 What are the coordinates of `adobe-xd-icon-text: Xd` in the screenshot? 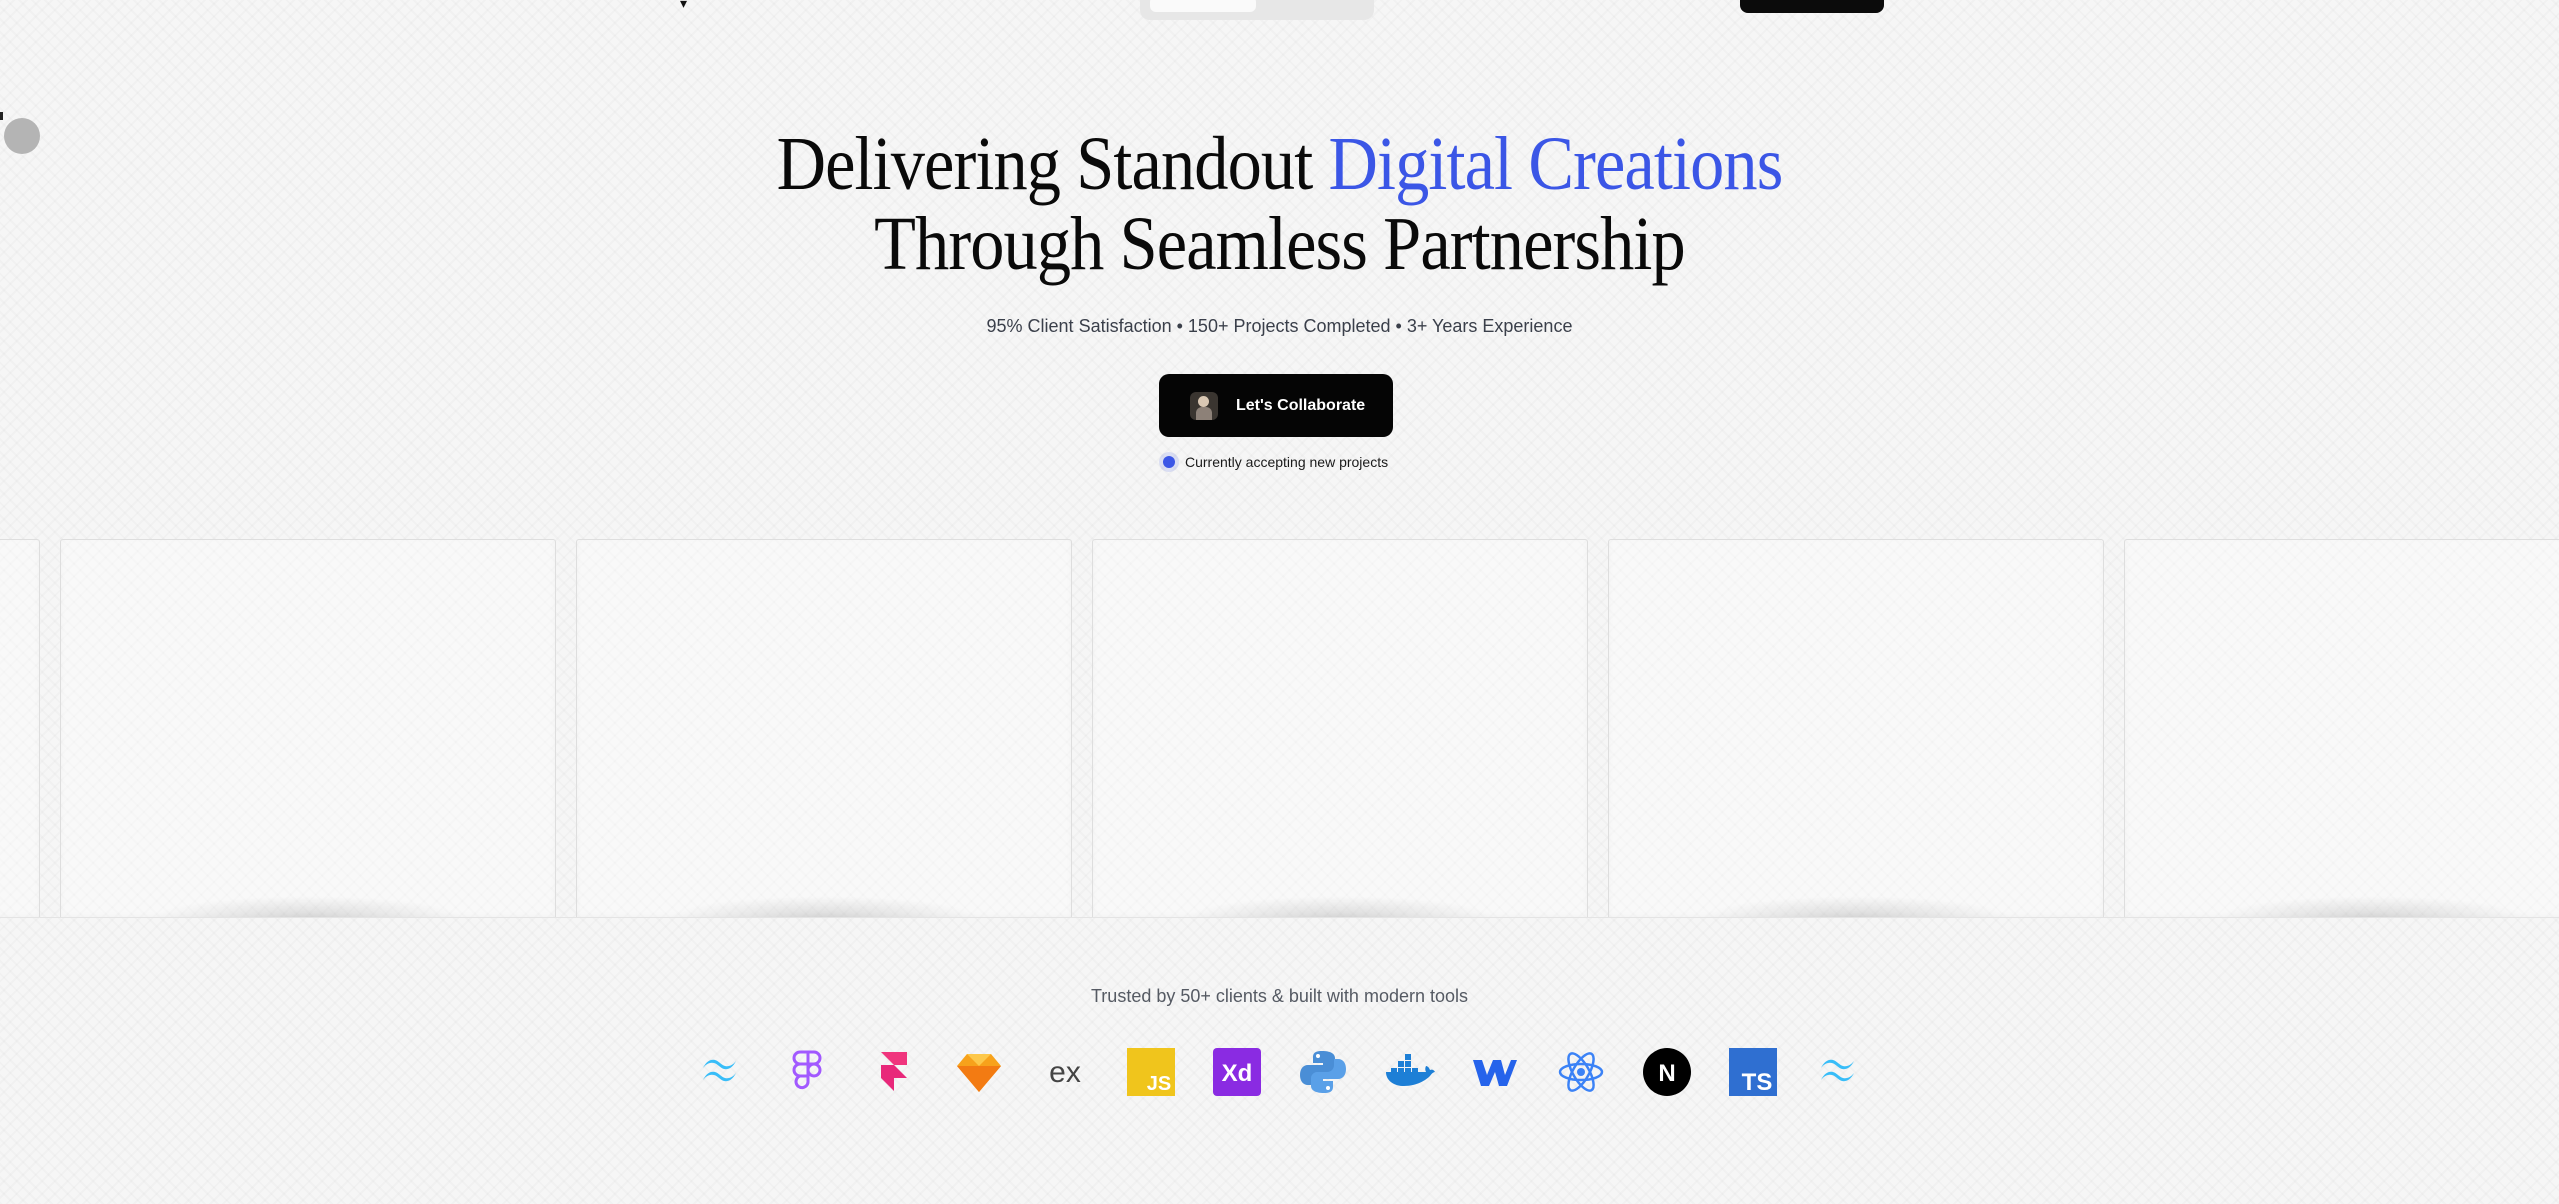 It's located at (1236, 1073).